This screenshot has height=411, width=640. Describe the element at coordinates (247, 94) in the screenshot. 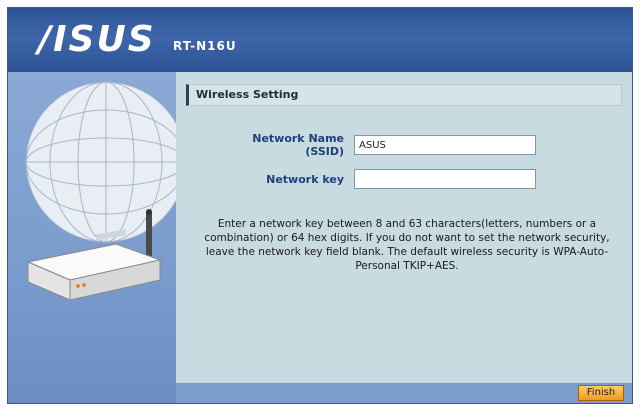

I see `section-title: Wireless Setting` at that location.